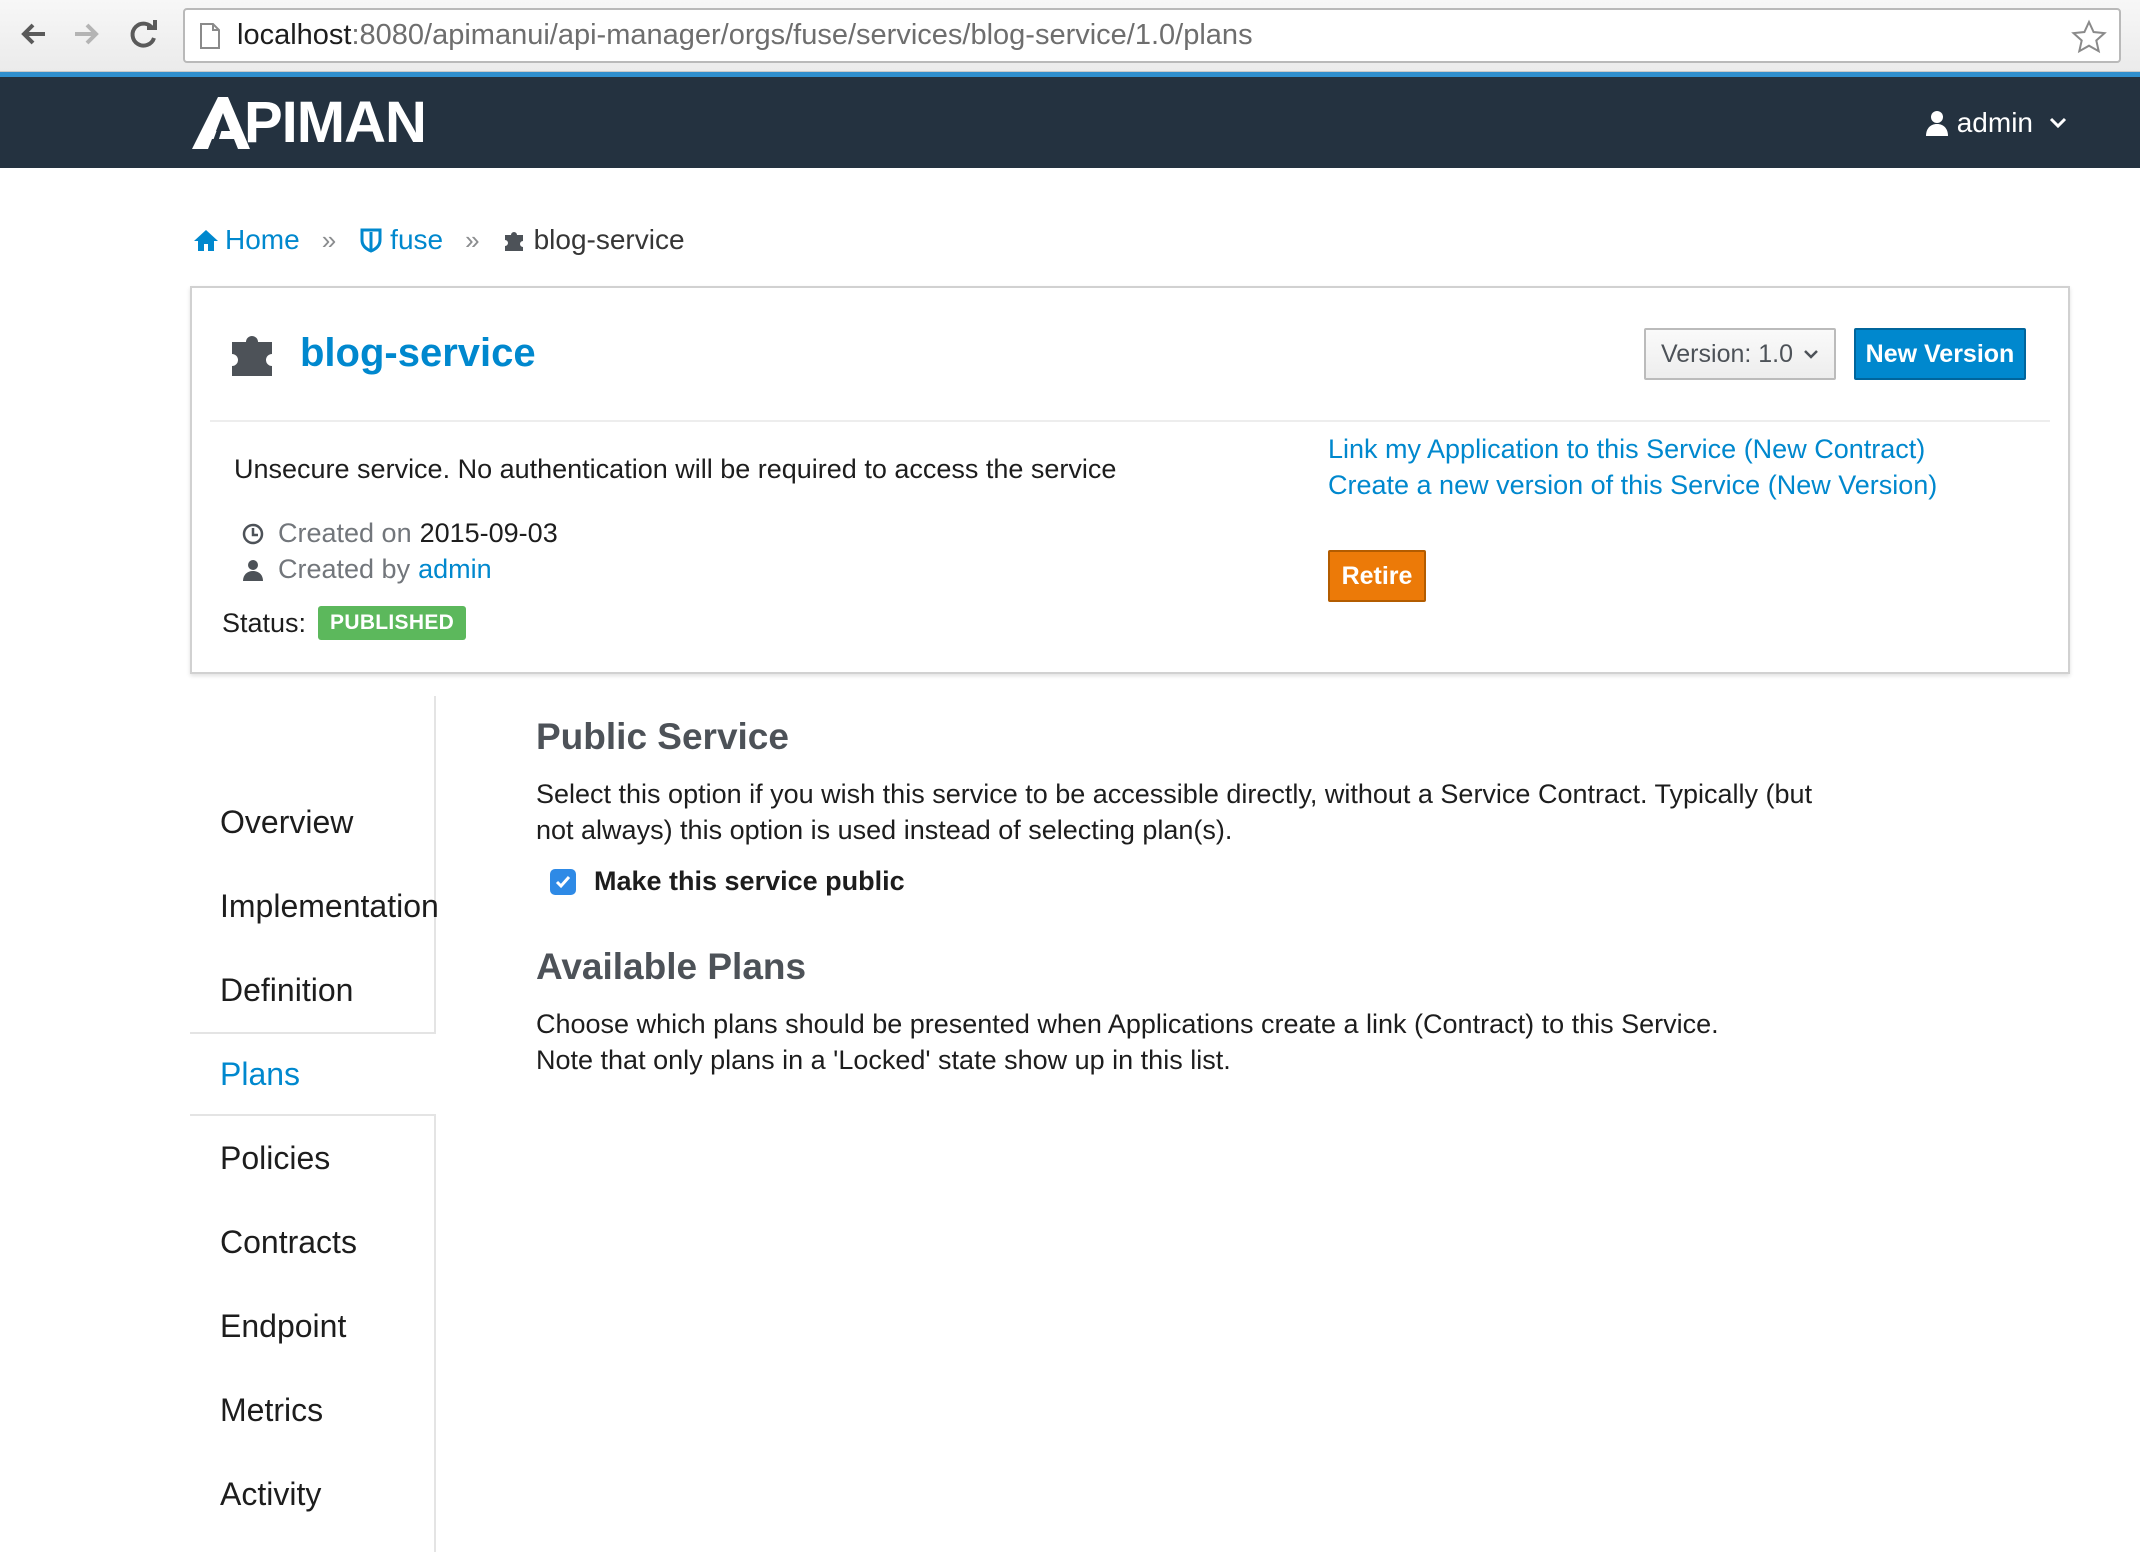 The image size is (2140, 1552). What do you see at coordinates (417, 239) in the screenshot?
I see `breadcrumb-org-label: fuse` at bounding box center [417, 239].